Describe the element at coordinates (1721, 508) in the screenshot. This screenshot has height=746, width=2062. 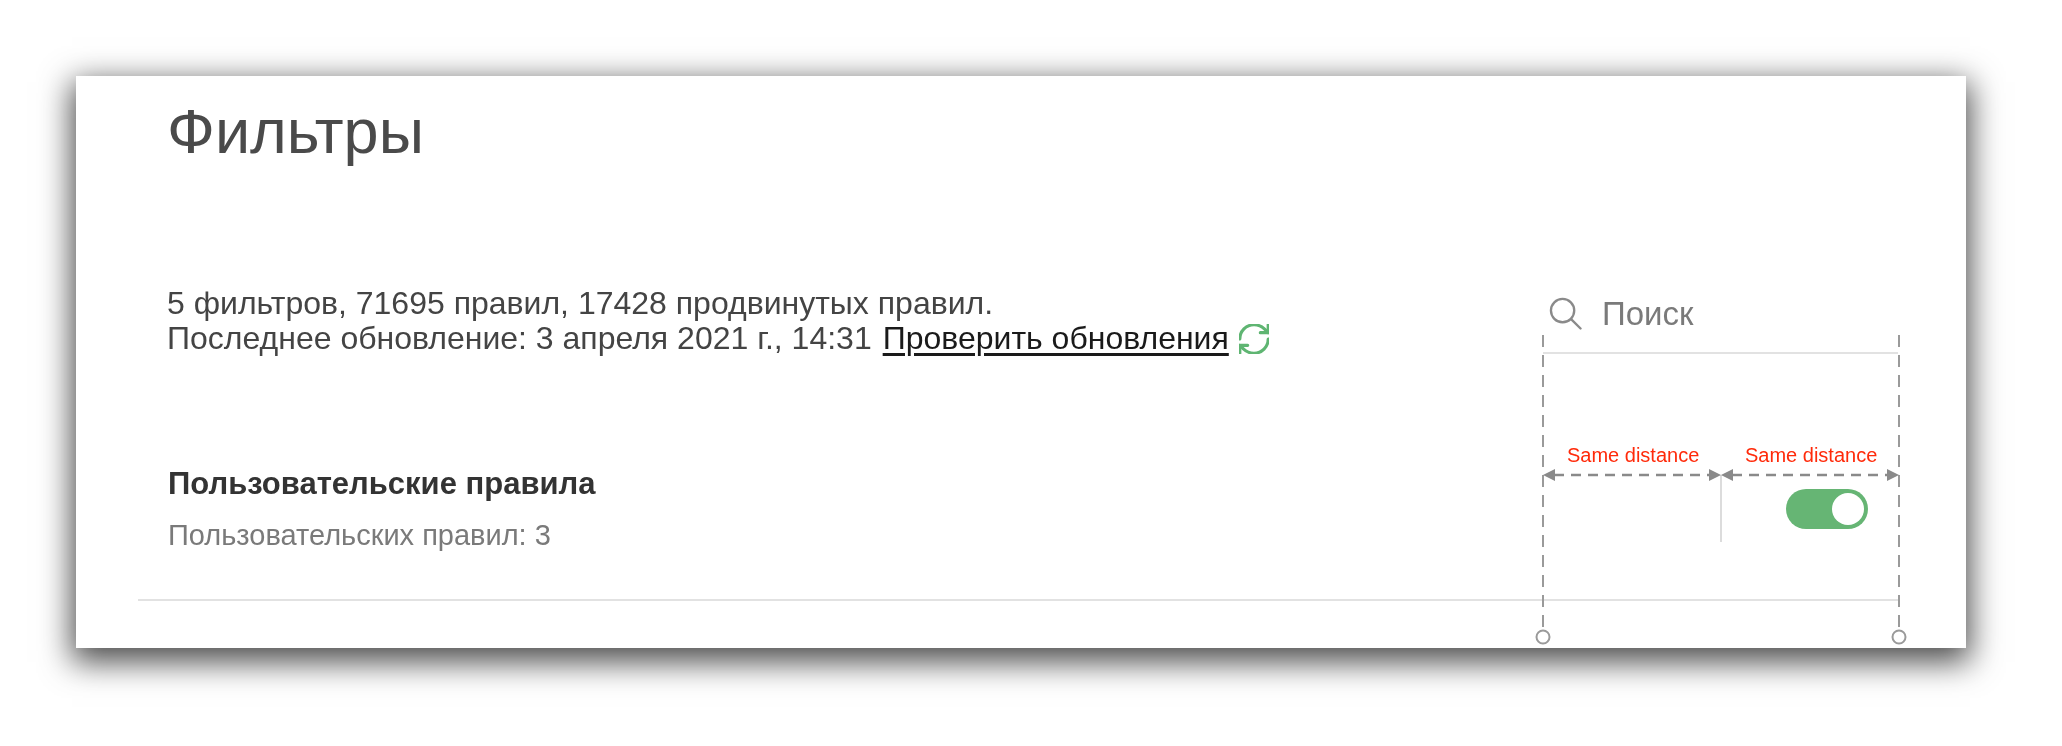
I see `center-tick-line` at that location.